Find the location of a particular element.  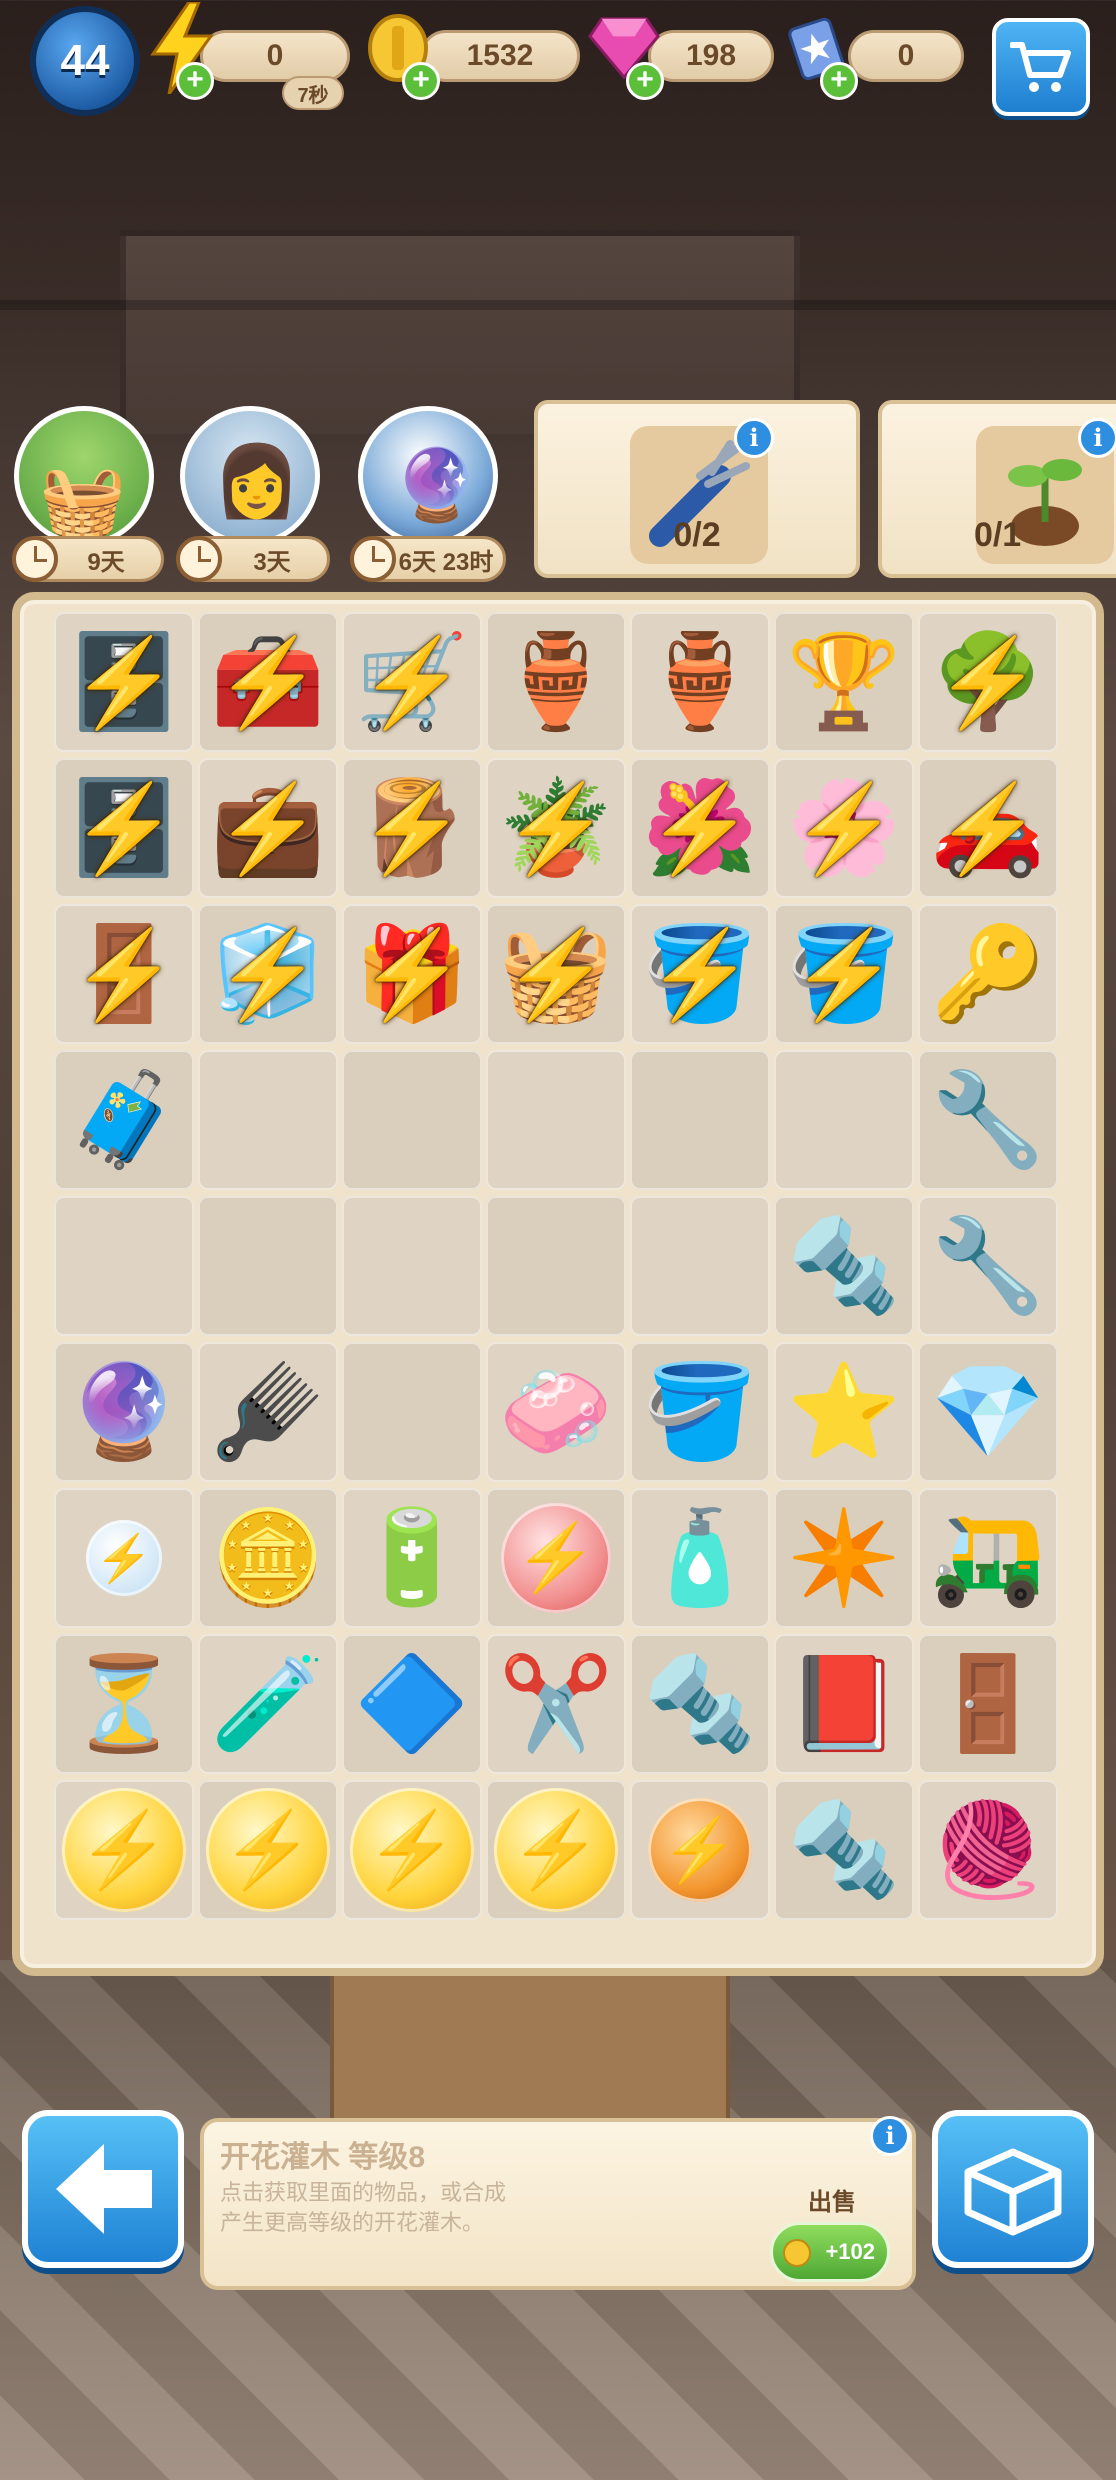

board-cell: 🧼 is located at coordinates (556, 1412).